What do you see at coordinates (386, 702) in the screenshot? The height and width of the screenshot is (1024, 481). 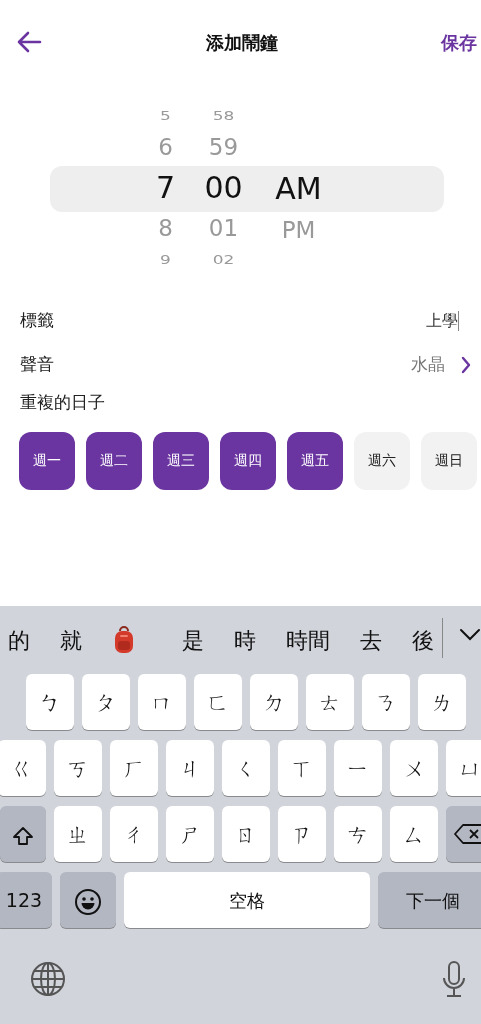 I see `keyboard-key: ㄋ` at bounding box center [386, 702].